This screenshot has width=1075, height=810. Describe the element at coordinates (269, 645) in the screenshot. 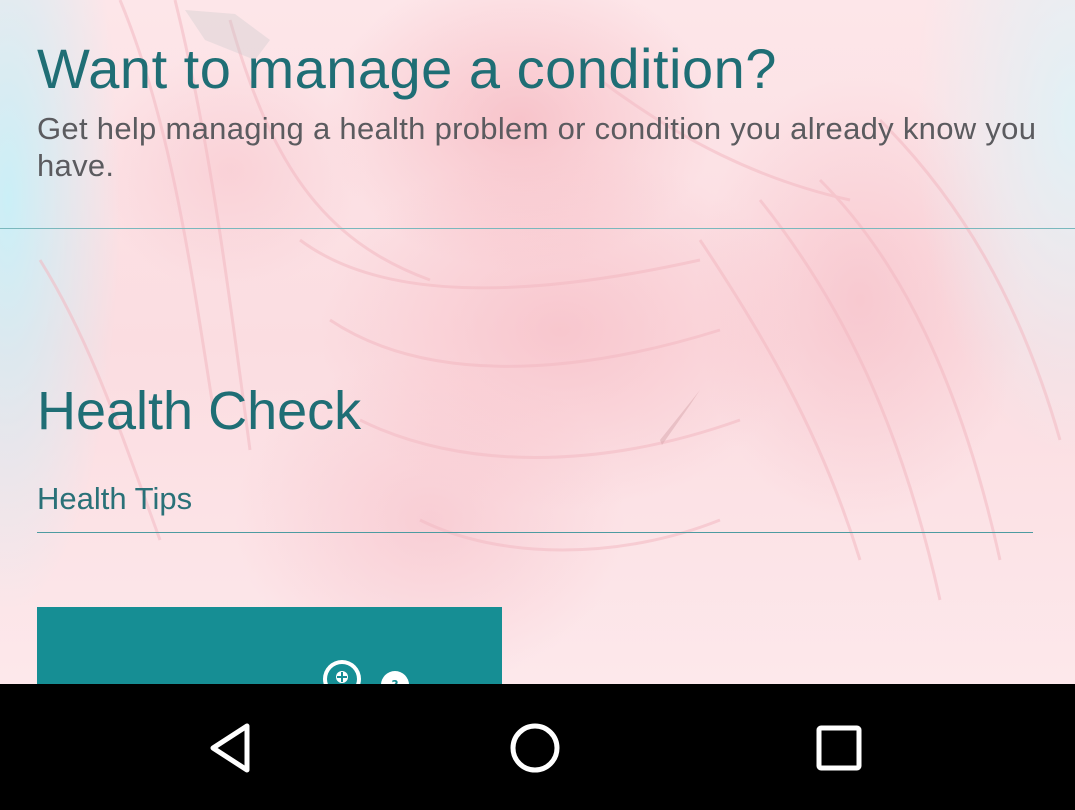

I see `health-check-card: ?` at that location.